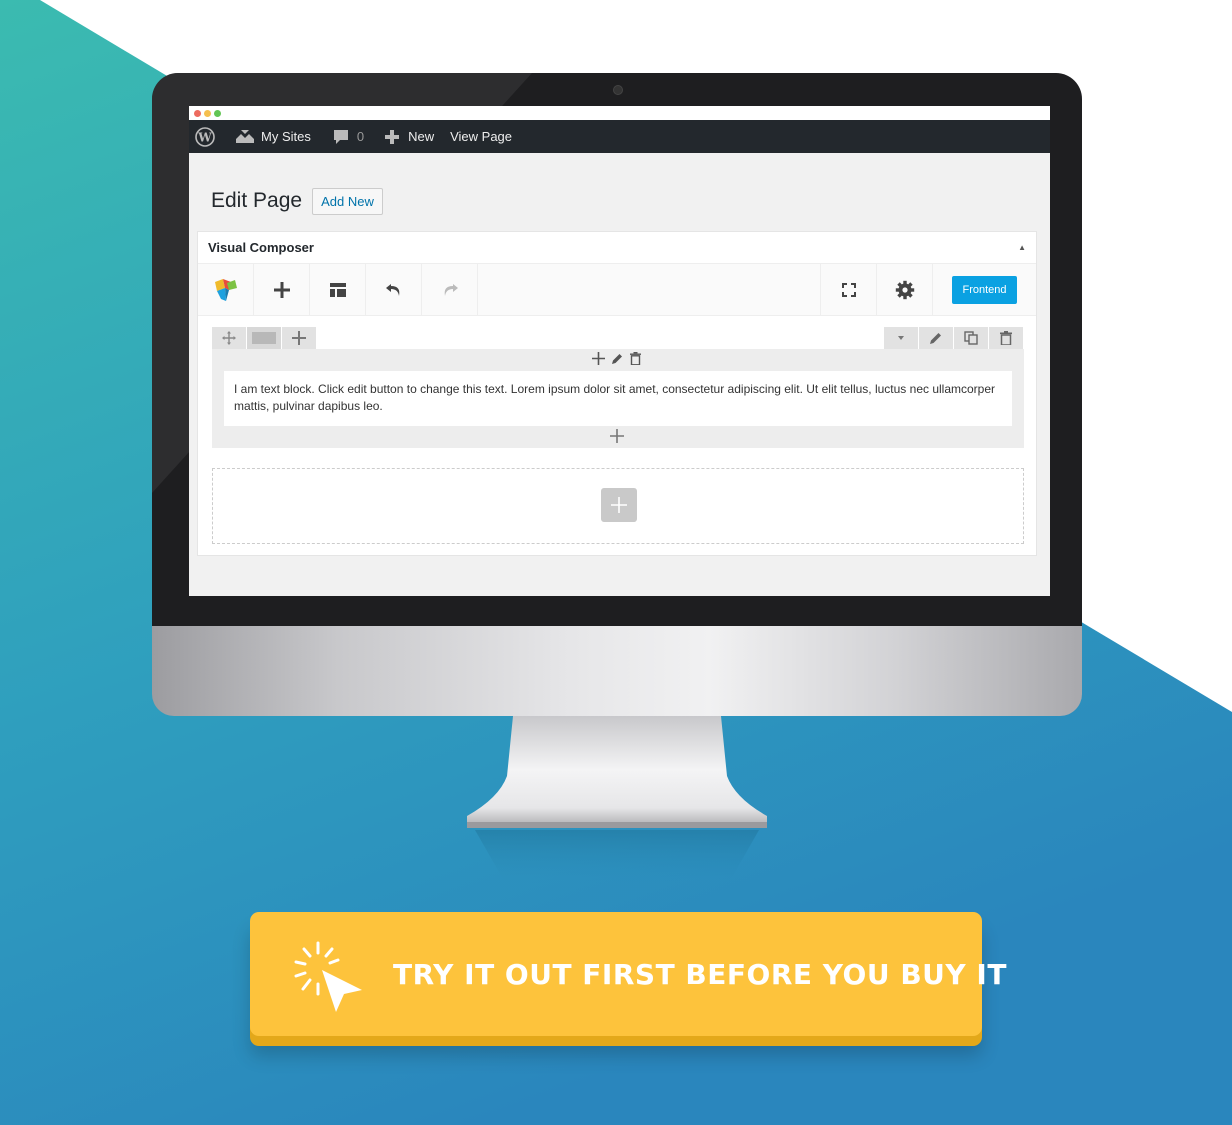  What do you see at coordinates (619, 136) in the screenshot?
I see `admin-bar: W My Sites 0 New View Page` at bounding box center [619, 136].